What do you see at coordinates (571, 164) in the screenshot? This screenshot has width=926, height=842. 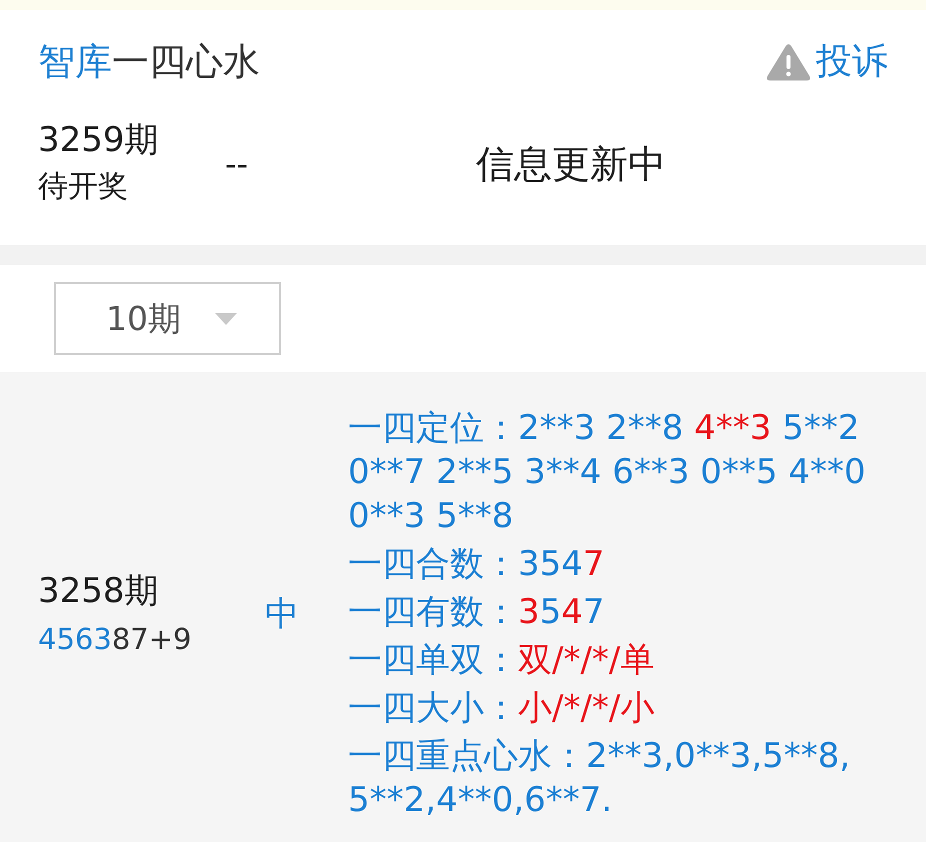 I see `status-message: 信息更新中` at bounding box center [571, 164].